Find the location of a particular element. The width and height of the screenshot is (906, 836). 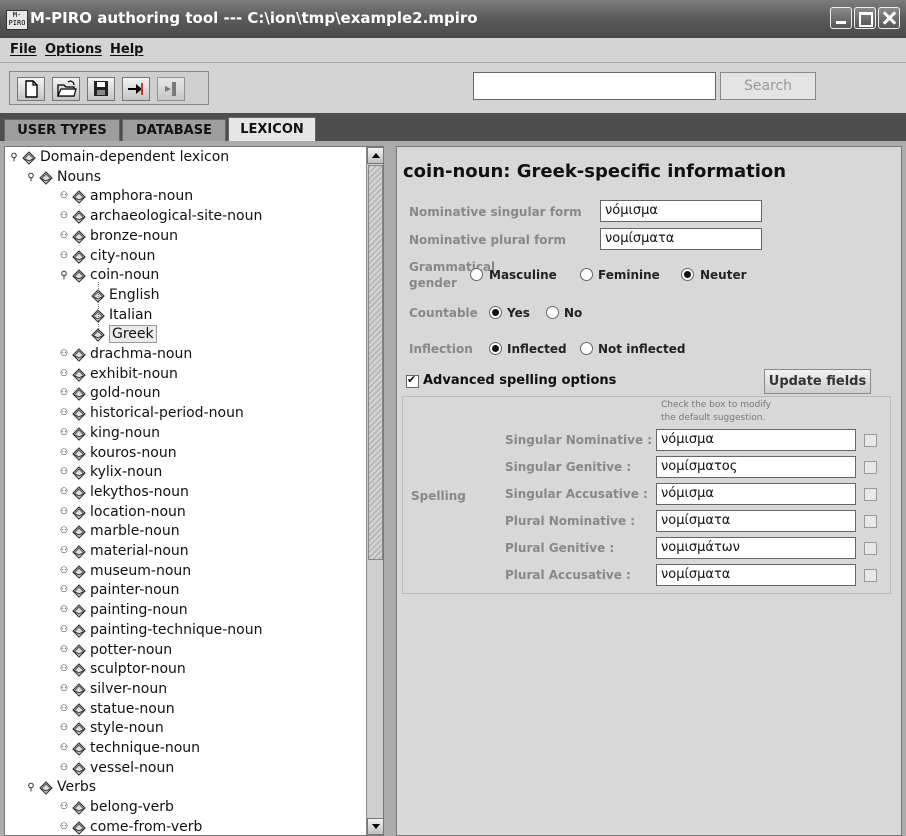

tree-item-coin-noun: ⚲ coin-noun is located at coordinates (108, 275).